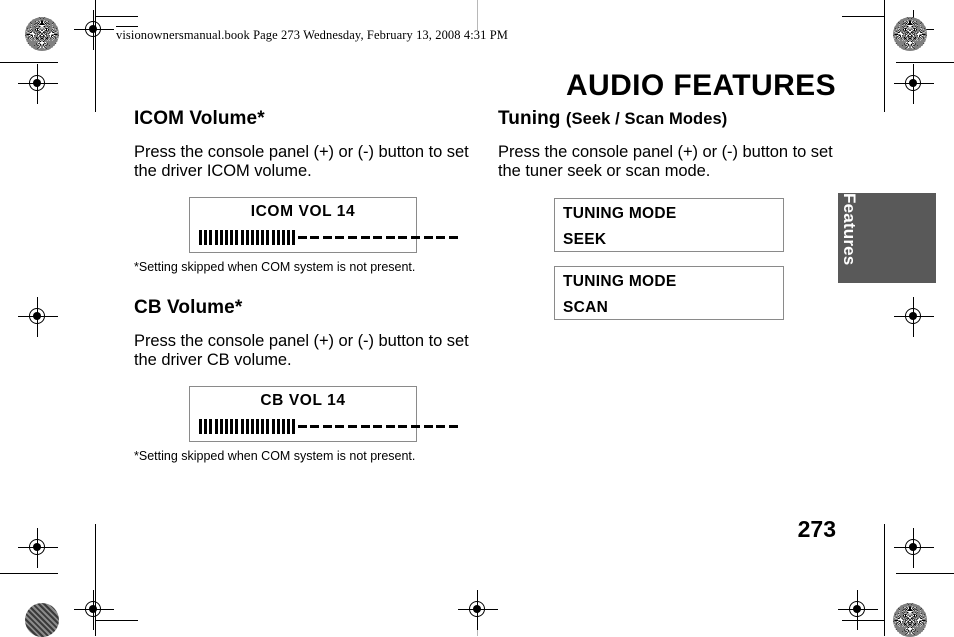 Image resolution: width=954 pixels, height=637 pixels. I want to click on registration-mark-bottom-left, so click(94, 610).